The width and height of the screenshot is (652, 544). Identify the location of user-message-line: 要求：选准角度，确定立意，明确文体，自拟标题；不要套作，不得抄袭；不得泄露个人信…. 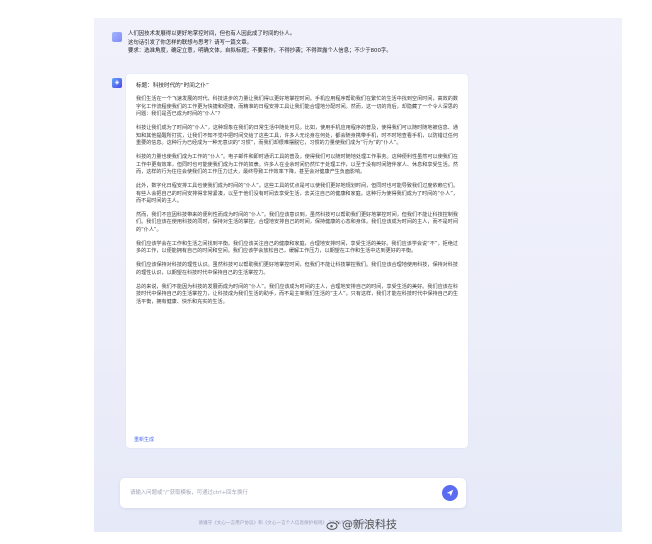
(260, 51).